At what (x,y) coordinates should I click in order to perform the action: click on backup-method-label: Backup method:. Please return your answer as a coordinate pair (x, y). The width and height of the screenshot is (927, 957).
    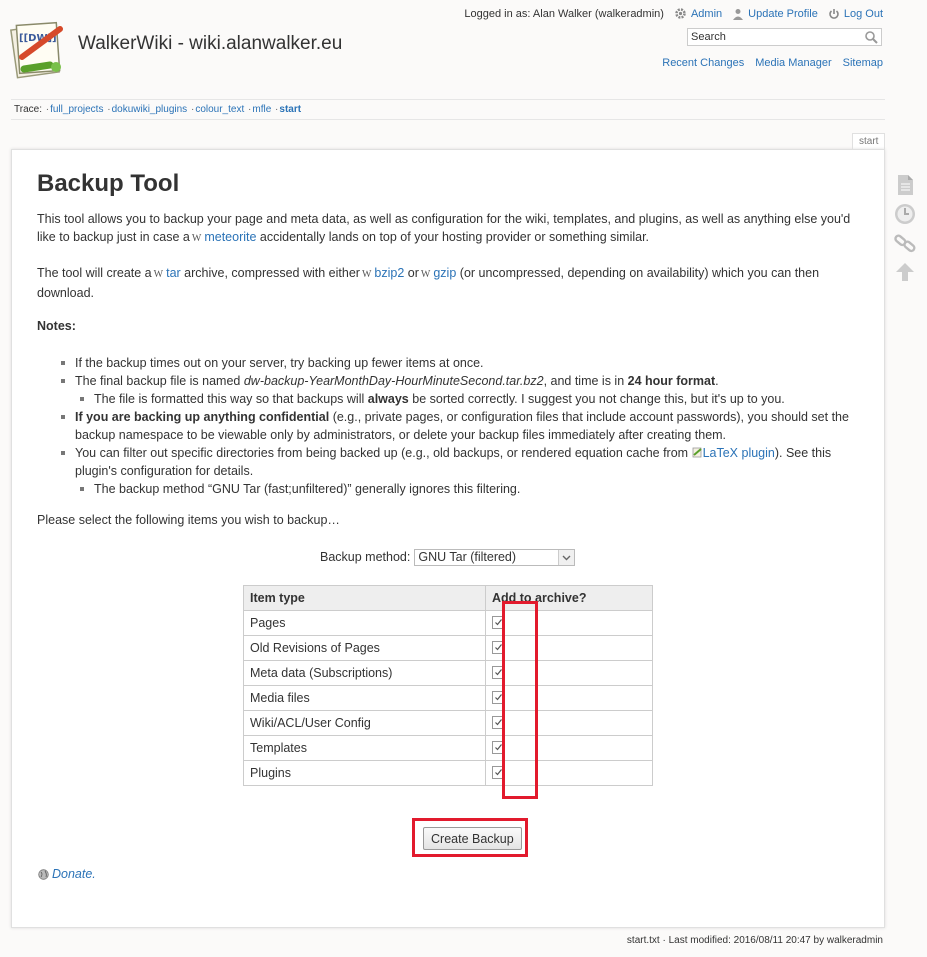
    Looking at the image, I should click on (365, 557).